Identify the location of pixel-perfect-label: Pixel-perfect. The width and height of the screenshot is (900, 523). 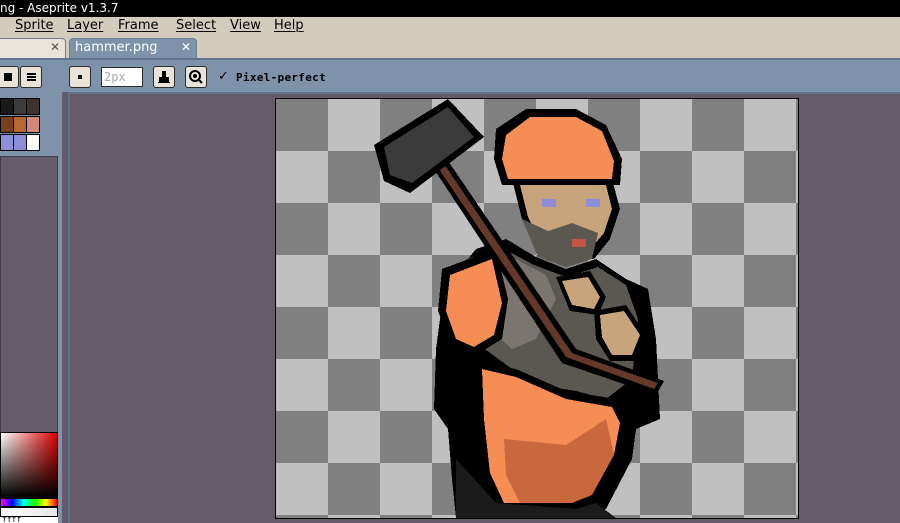
(281, 77).